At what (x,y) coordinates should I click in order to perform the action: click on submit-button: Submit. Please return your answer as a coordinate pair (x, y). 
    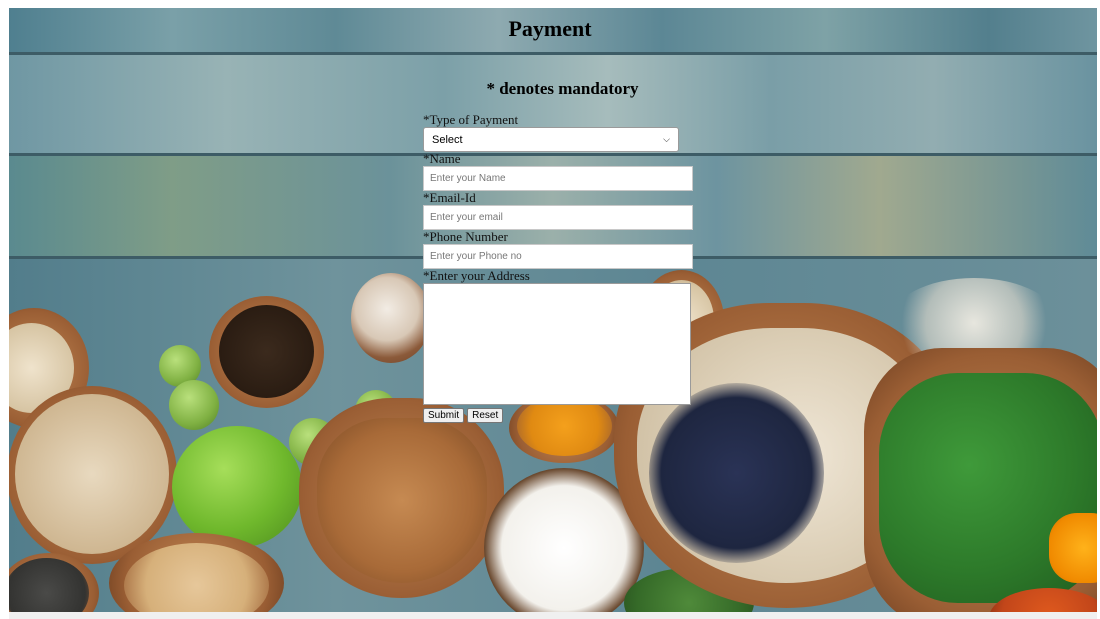
    Looking at the image, I should click on (444, 415).